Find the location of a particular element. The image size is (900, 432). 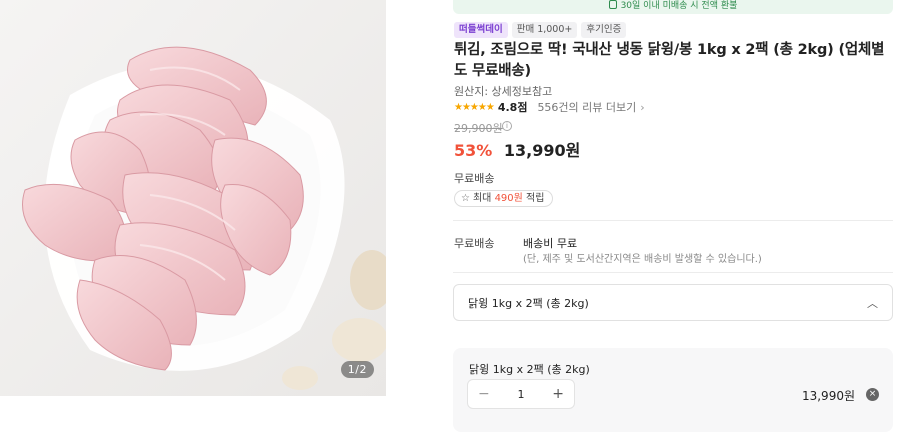

remove-option-icon: × is located at coordinates (872, 394).